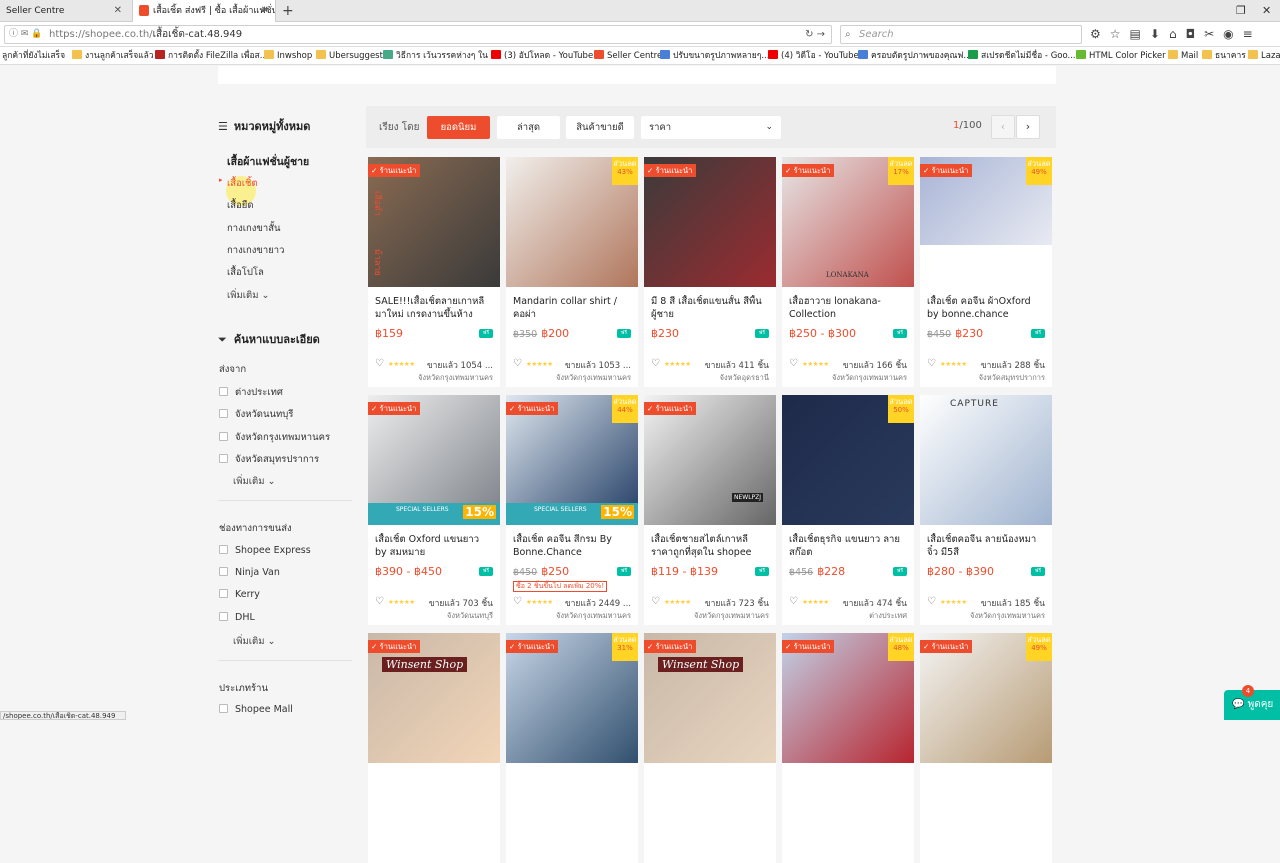 Image resolution: width=1280 pixels, height=863 pixels. What do you see at coordinates (1252, 702) in the screenshot?
I see `chat-button: 💬 4 พูดคุย` at bounding box center [1252, 702].